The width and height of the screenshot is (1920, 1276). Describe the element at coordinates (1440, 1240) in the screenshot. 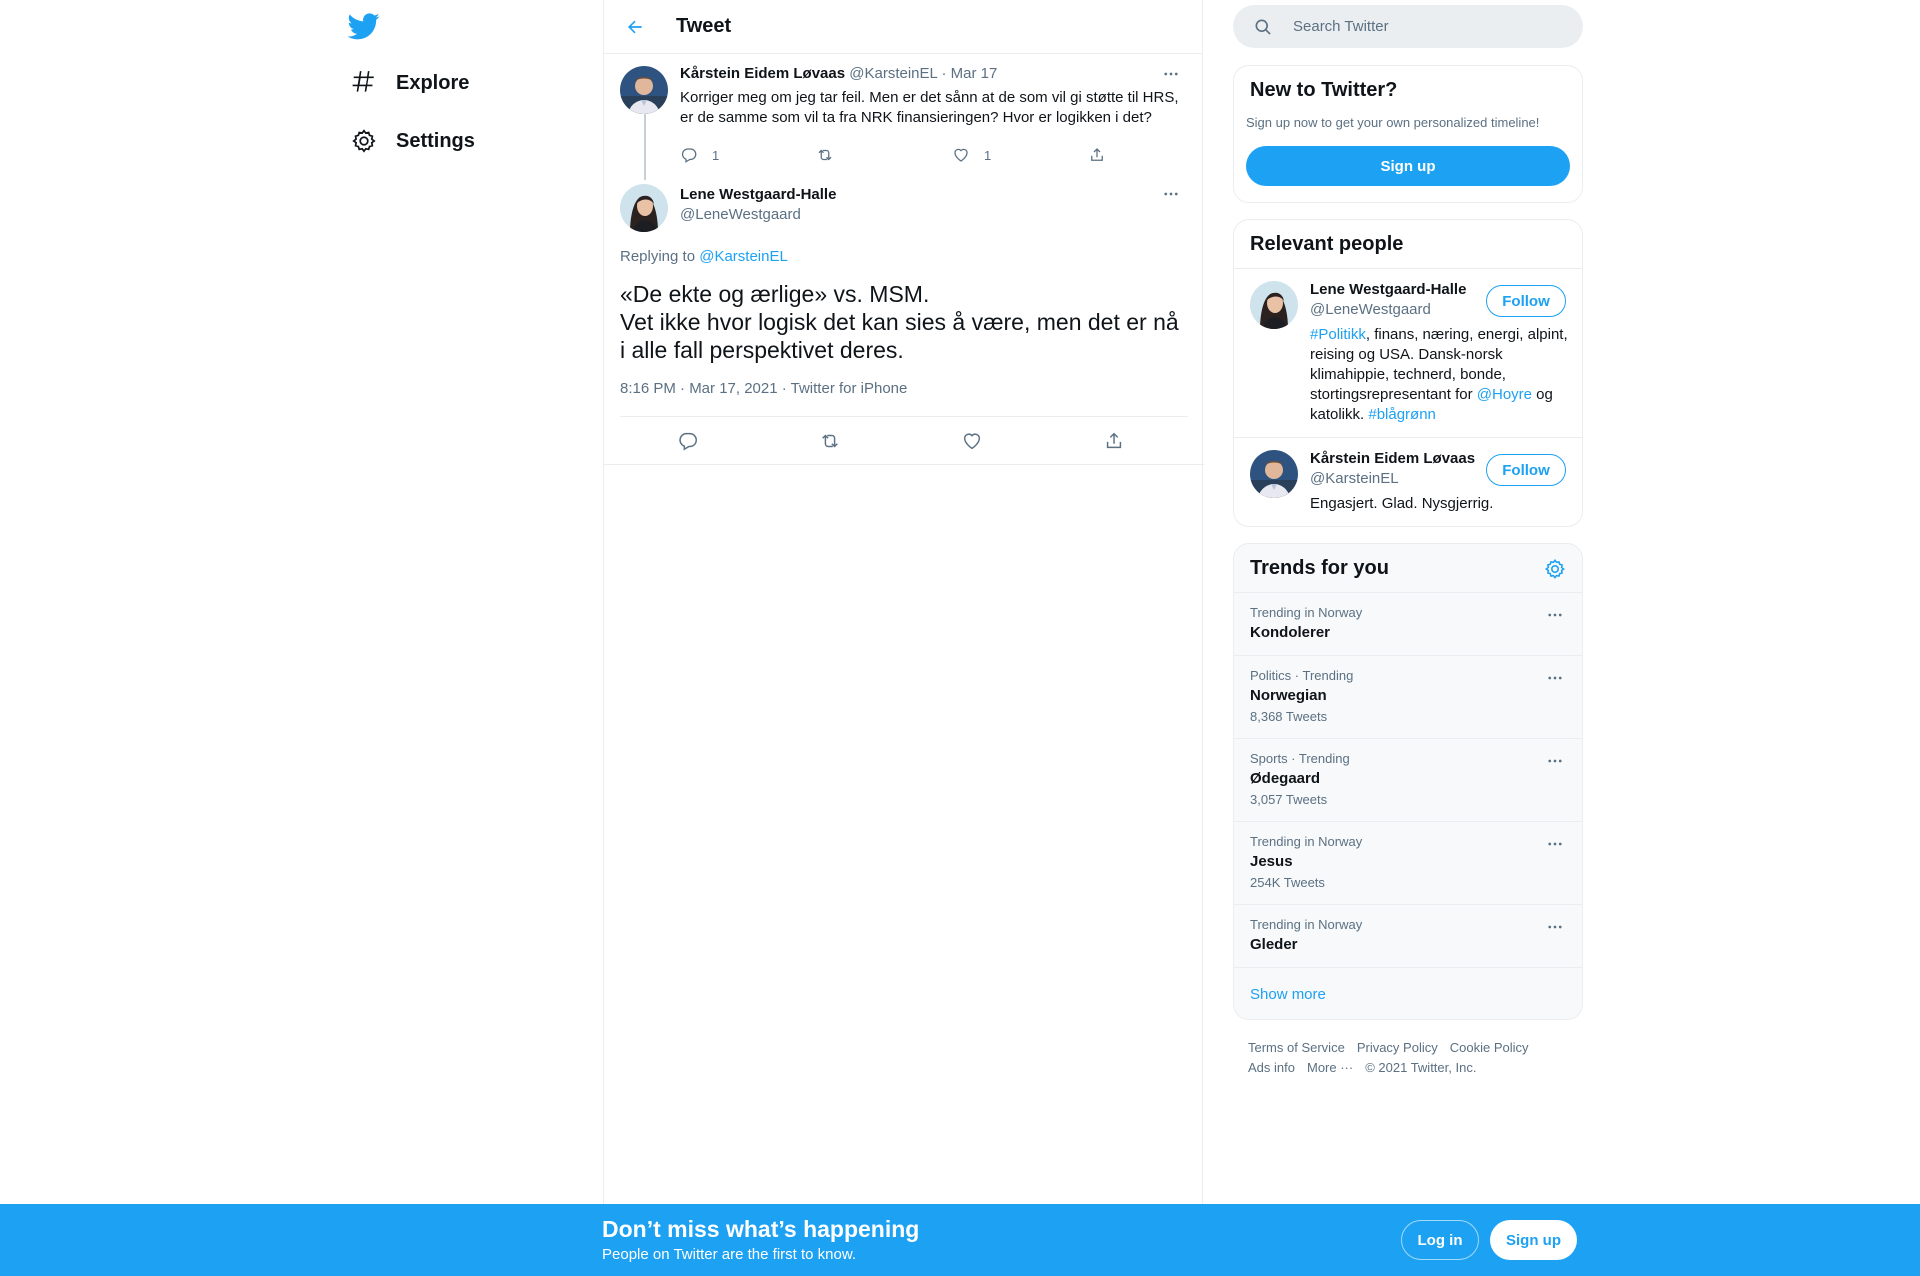

I see `login-button: Log in` at that location.